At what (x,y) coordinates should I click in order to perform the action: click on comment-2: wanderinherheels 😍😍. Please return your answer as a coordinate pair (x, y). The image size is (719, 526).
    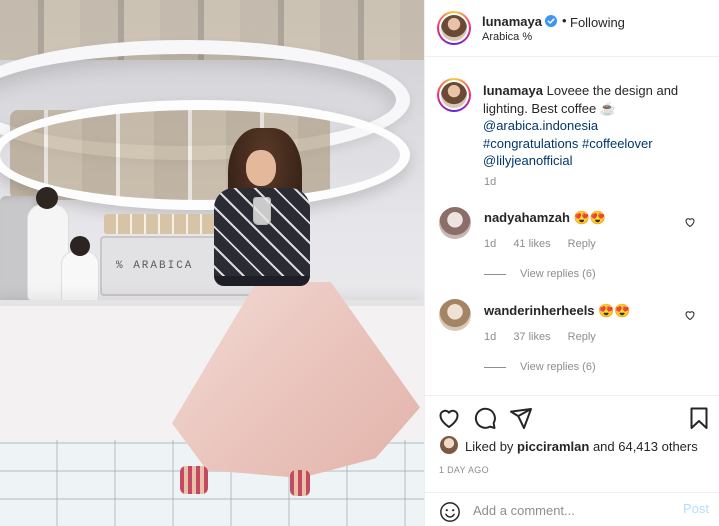
    Looking at the image, I should click on (557, 311).